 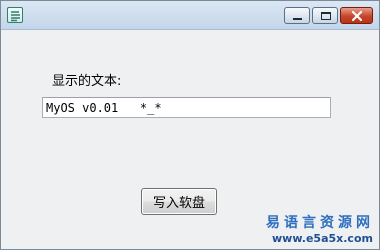 What do you see at coordinates (297, 15) in the screenshot?
I see `minimize-button` at bounding box center [297, 15].